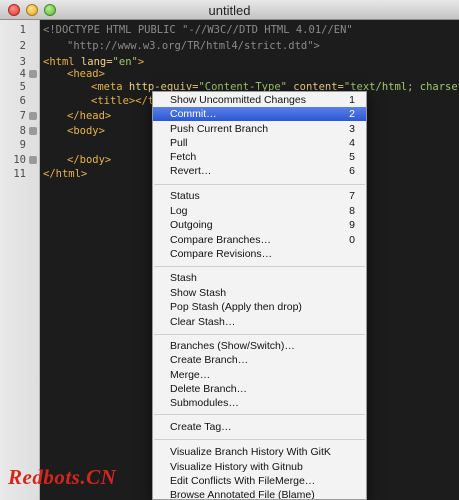 The width and height of the screenshot is (459, 500). Describe the element at coordinates (259, 196) in the screenshot. I see `menu-item-status: Status 7` at that location.